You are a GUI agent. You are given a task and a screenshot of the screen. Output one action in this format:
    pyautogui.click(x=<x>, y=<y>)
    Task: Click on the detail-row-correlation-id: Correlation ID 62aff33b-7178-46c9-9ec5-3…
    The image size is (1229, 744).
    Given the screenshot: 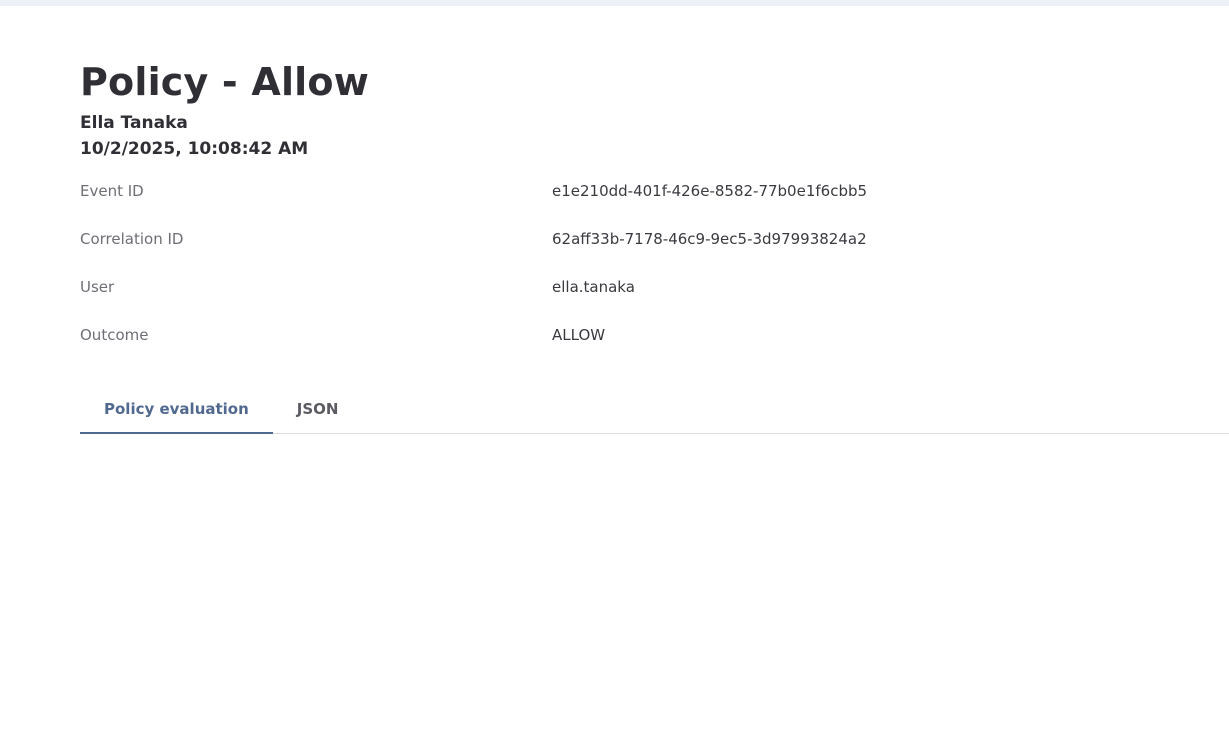 What is the action you would take?
    pyautogui.click(x=654, y=254)
    